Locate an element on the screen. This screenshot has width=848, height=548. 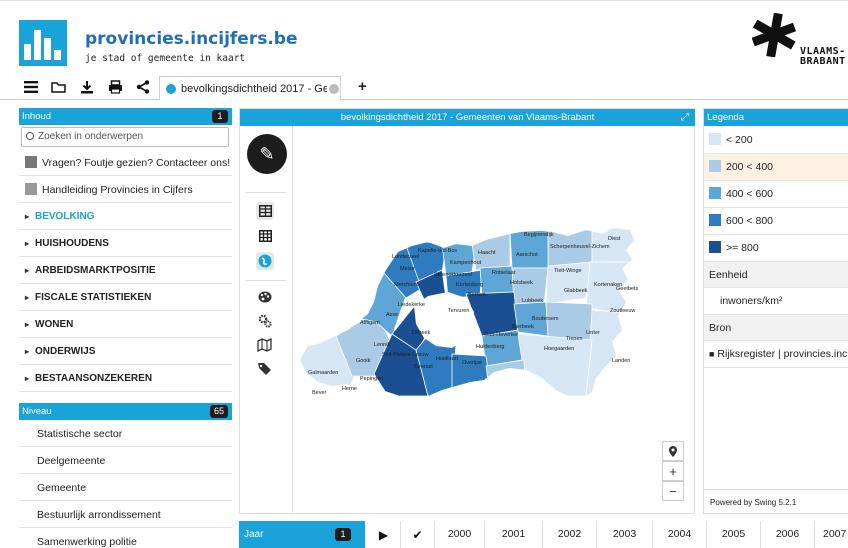
labels-tag-icon is located at coordinates (265, 369).